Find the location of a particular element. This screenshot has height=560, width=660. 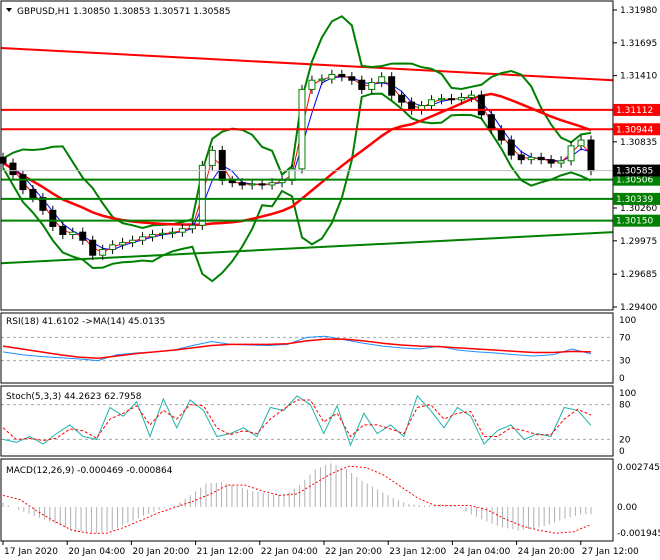

macd-title: MACD(12,26,9) -0.000469 -0.000864 is located at coordinates (89, 471).